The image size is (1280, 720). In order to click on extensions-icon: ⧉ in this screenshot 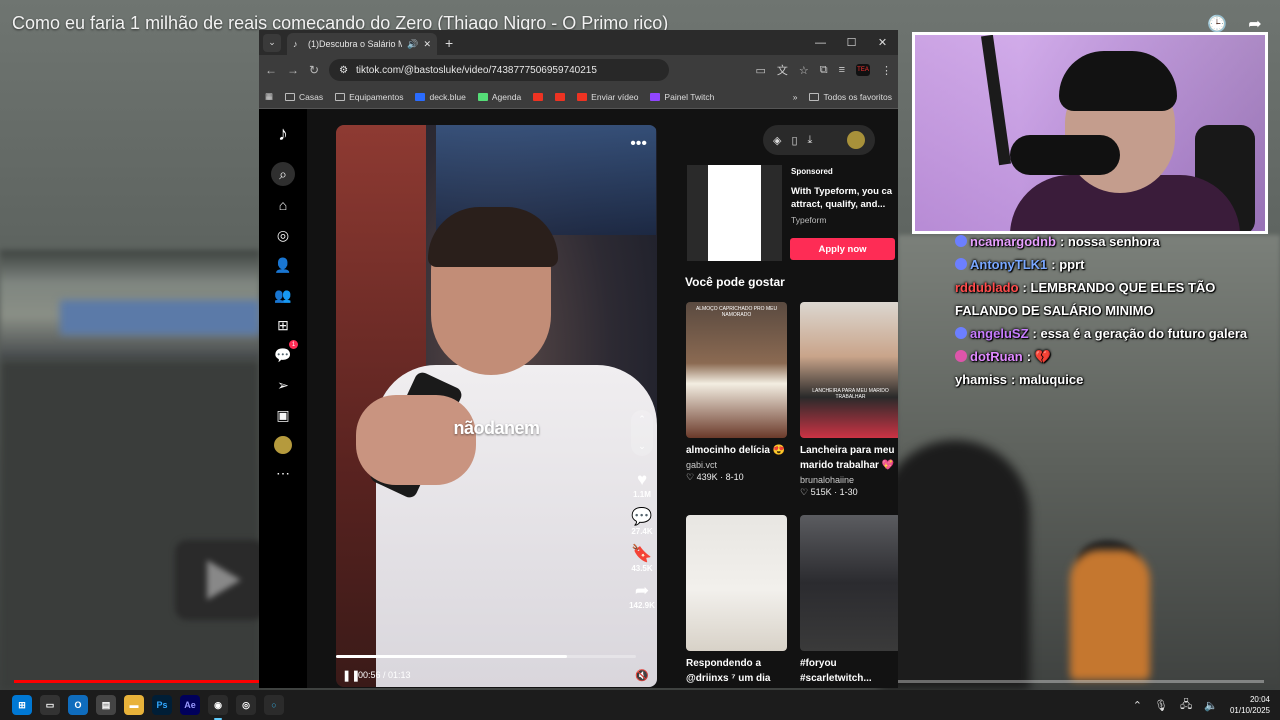, I will do `click(824, 70)`.